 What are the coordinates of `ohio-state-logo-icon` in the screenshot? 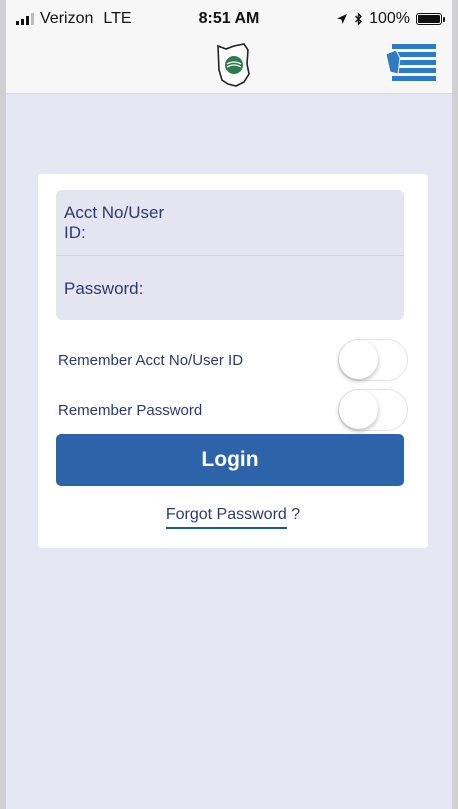 It's located at (233, 65).